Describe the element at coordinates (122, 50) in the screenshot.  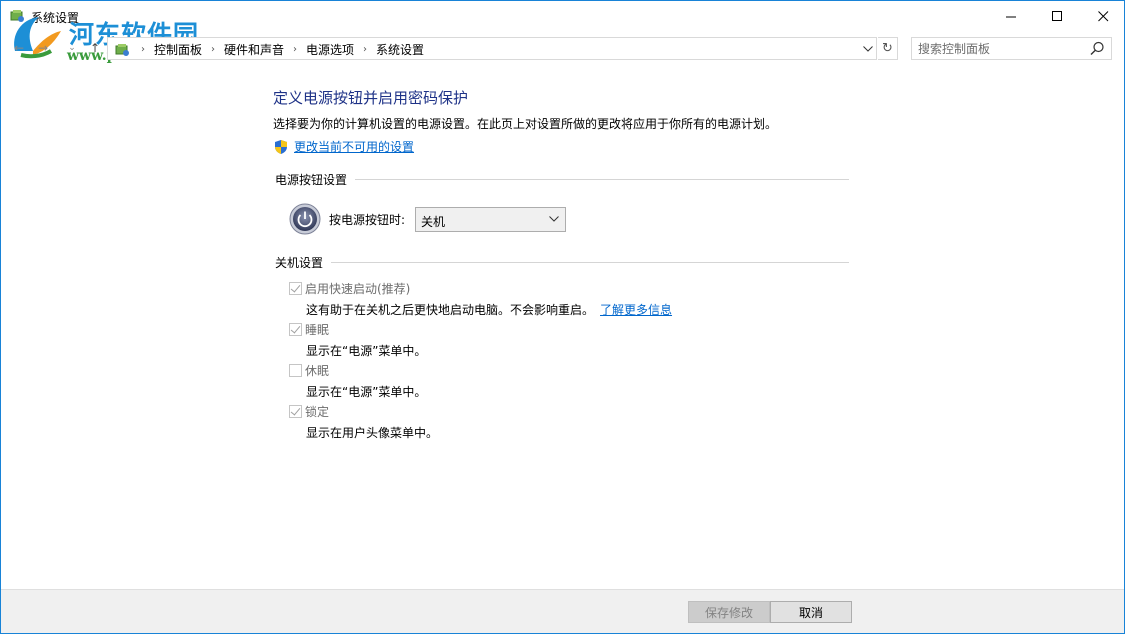
I see `control-panel-icon` at that location.